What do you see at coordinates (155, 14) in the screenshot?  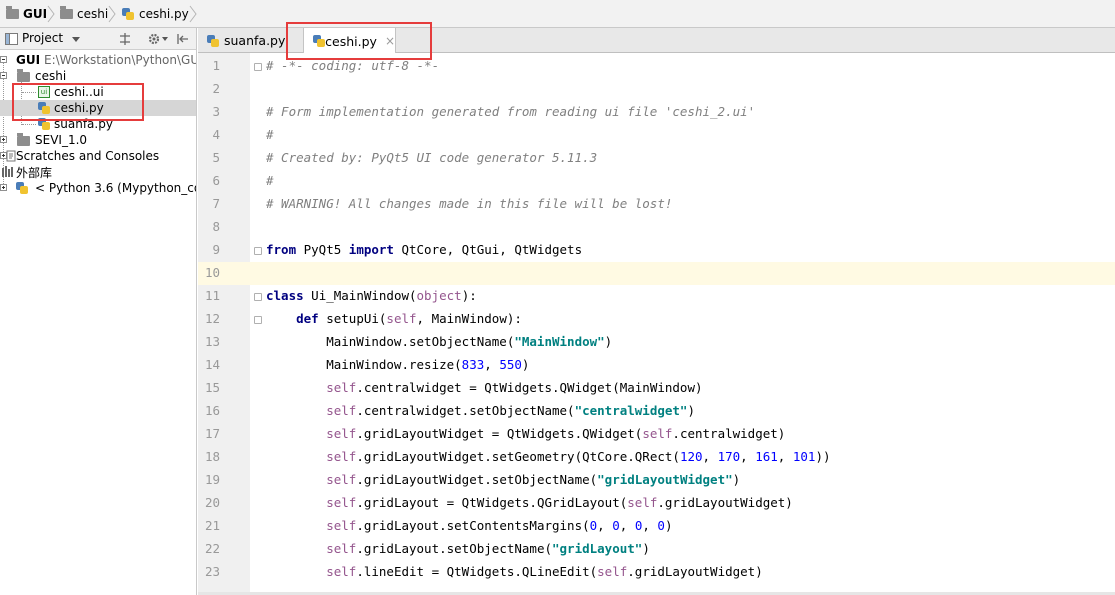 I see `breadcrumb-item-ceshi-py: ceshi.py` at bounding box center [155, 14].